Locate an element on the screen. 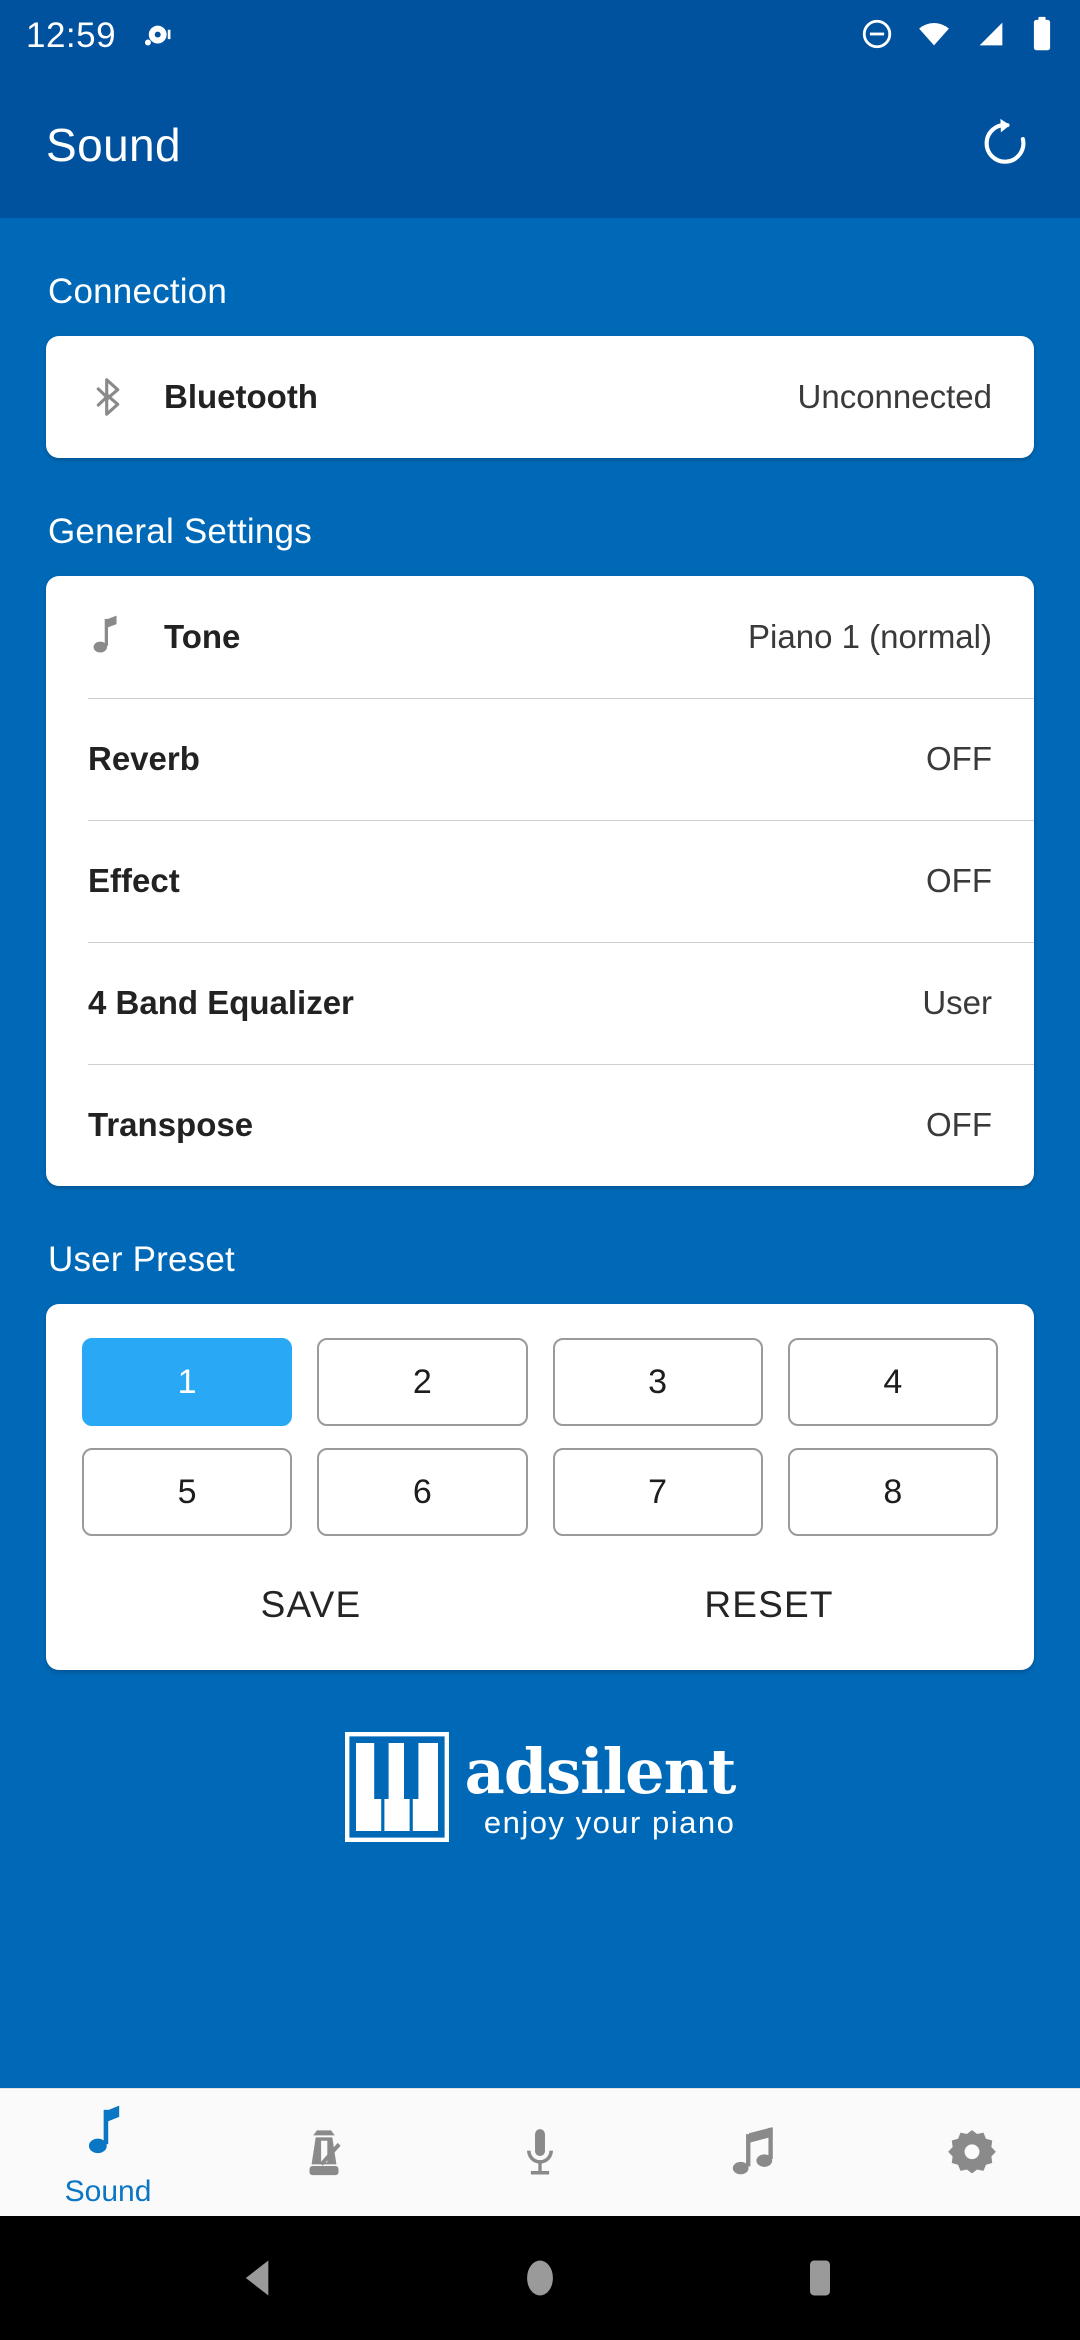 The width and height of the screenshot is (1080, 2340). preset-actions: SAVE RESET is located at coordinates (540, 1601).